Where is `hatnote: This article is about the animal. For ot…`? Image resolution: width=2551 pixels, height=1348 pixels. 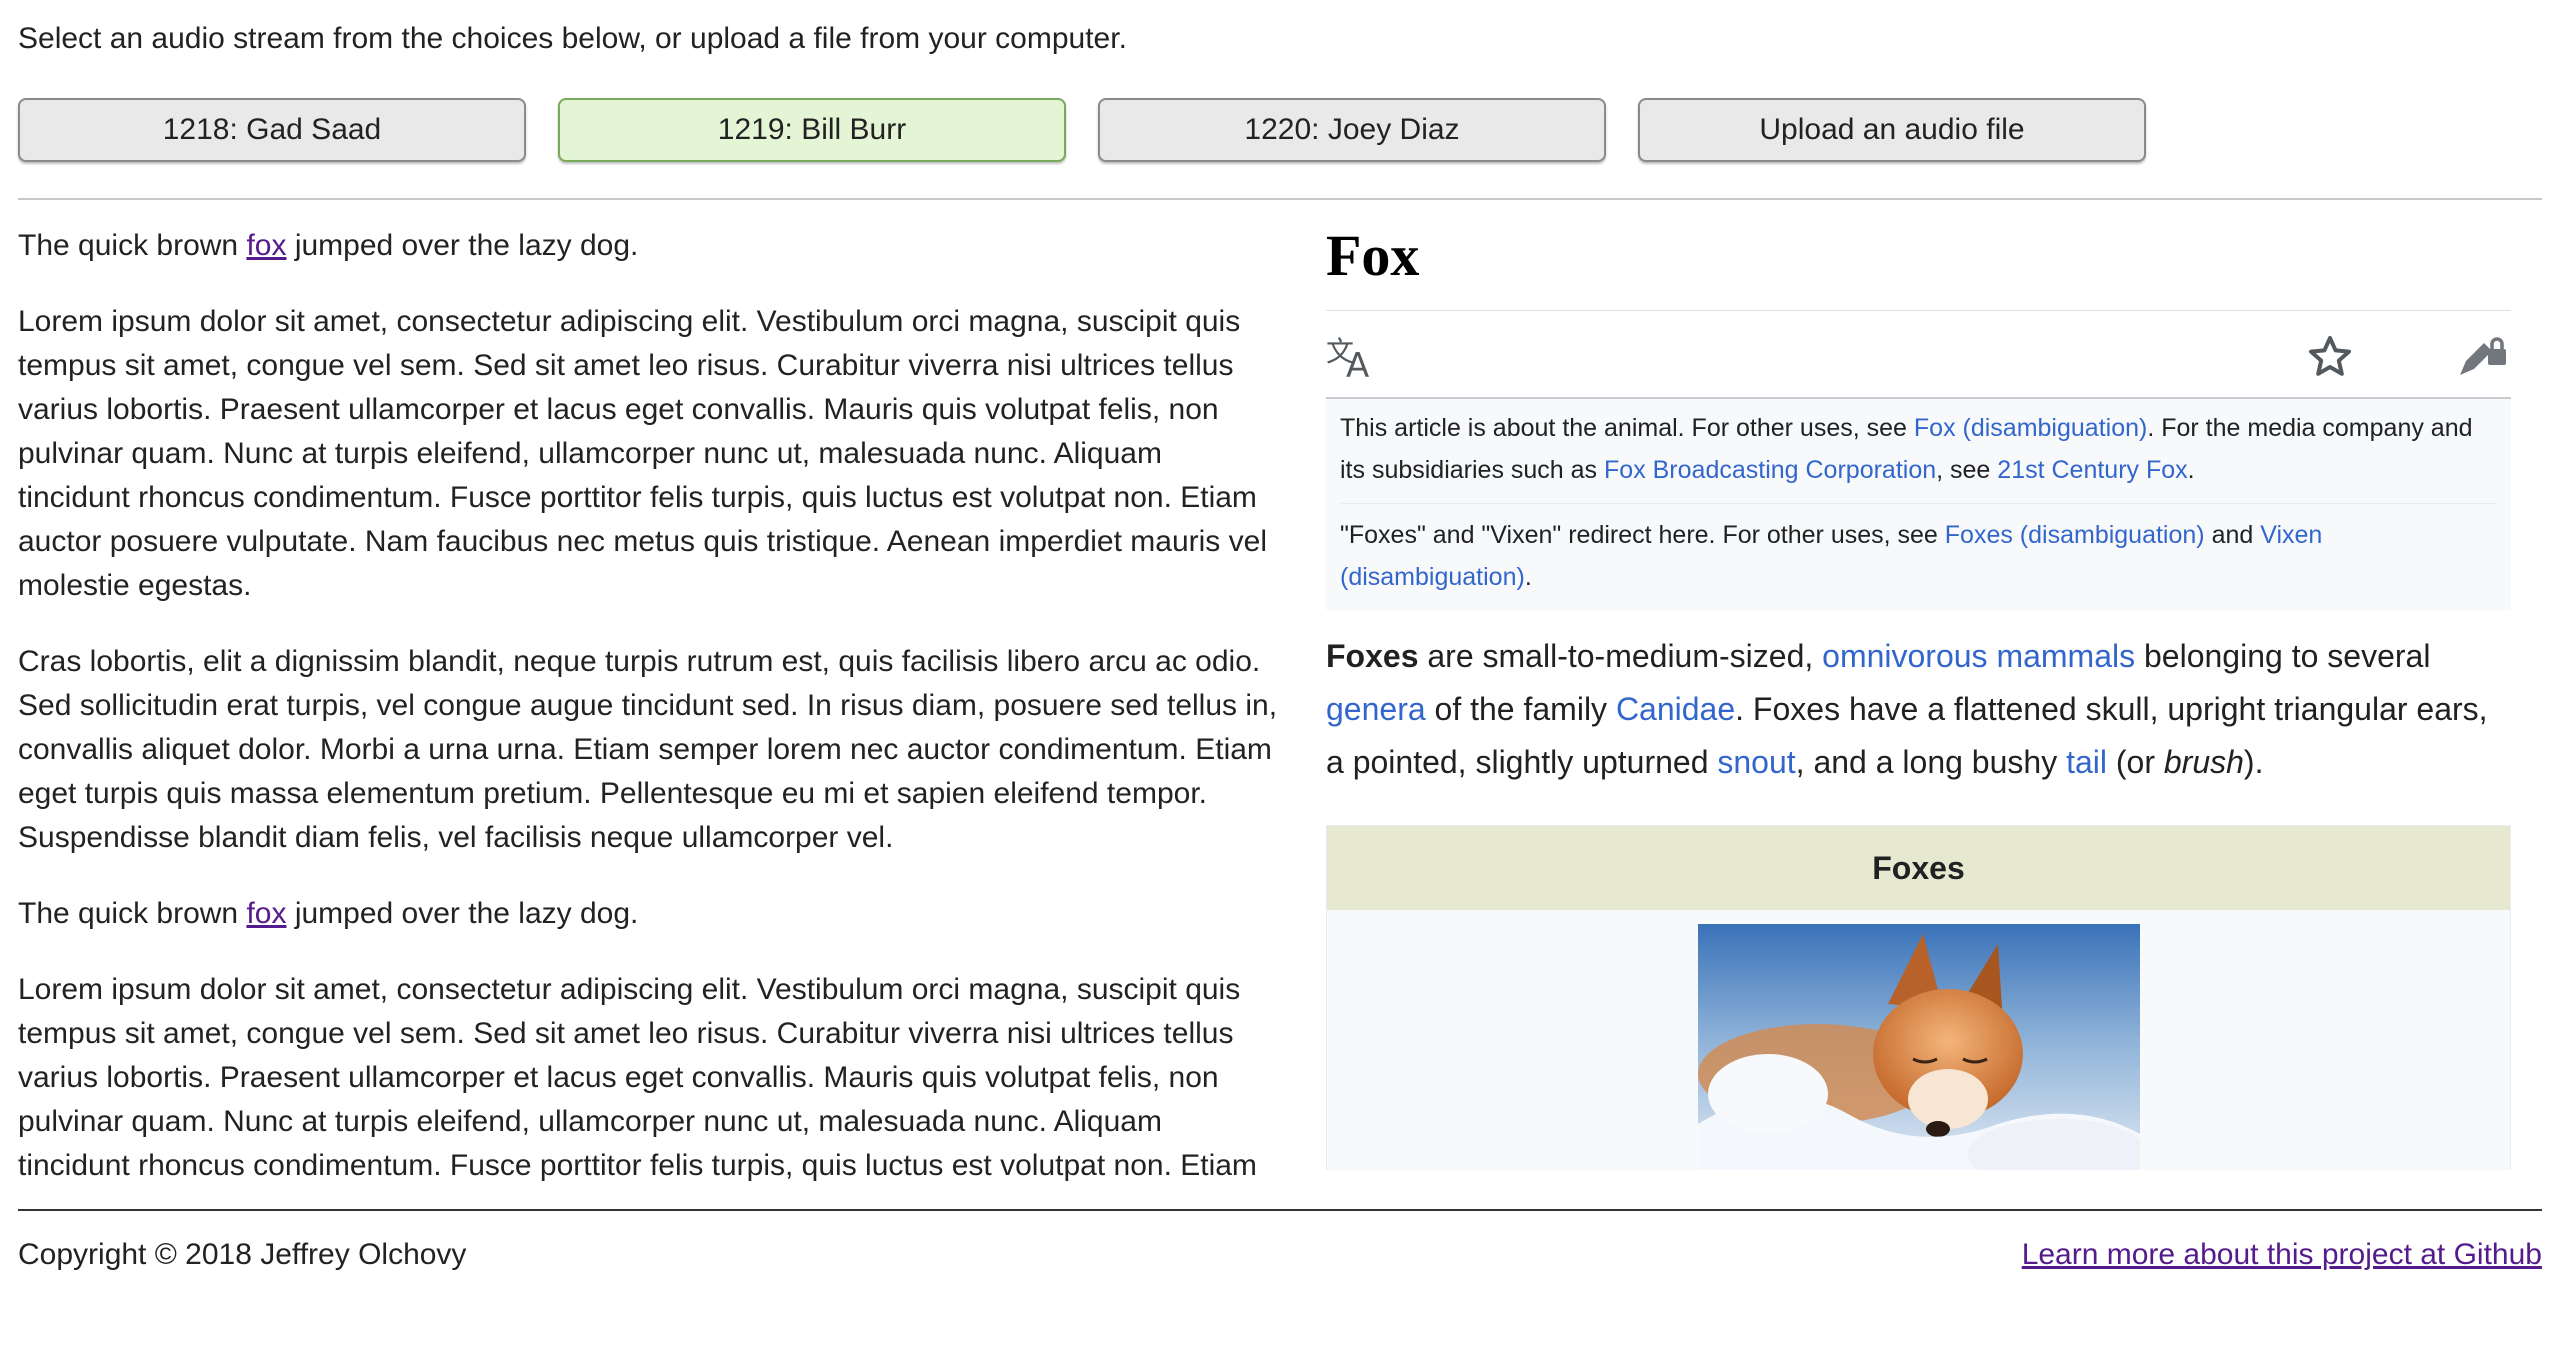
hatnote: This article is about the animal. For ot… is located at coordinates (1918, 455).